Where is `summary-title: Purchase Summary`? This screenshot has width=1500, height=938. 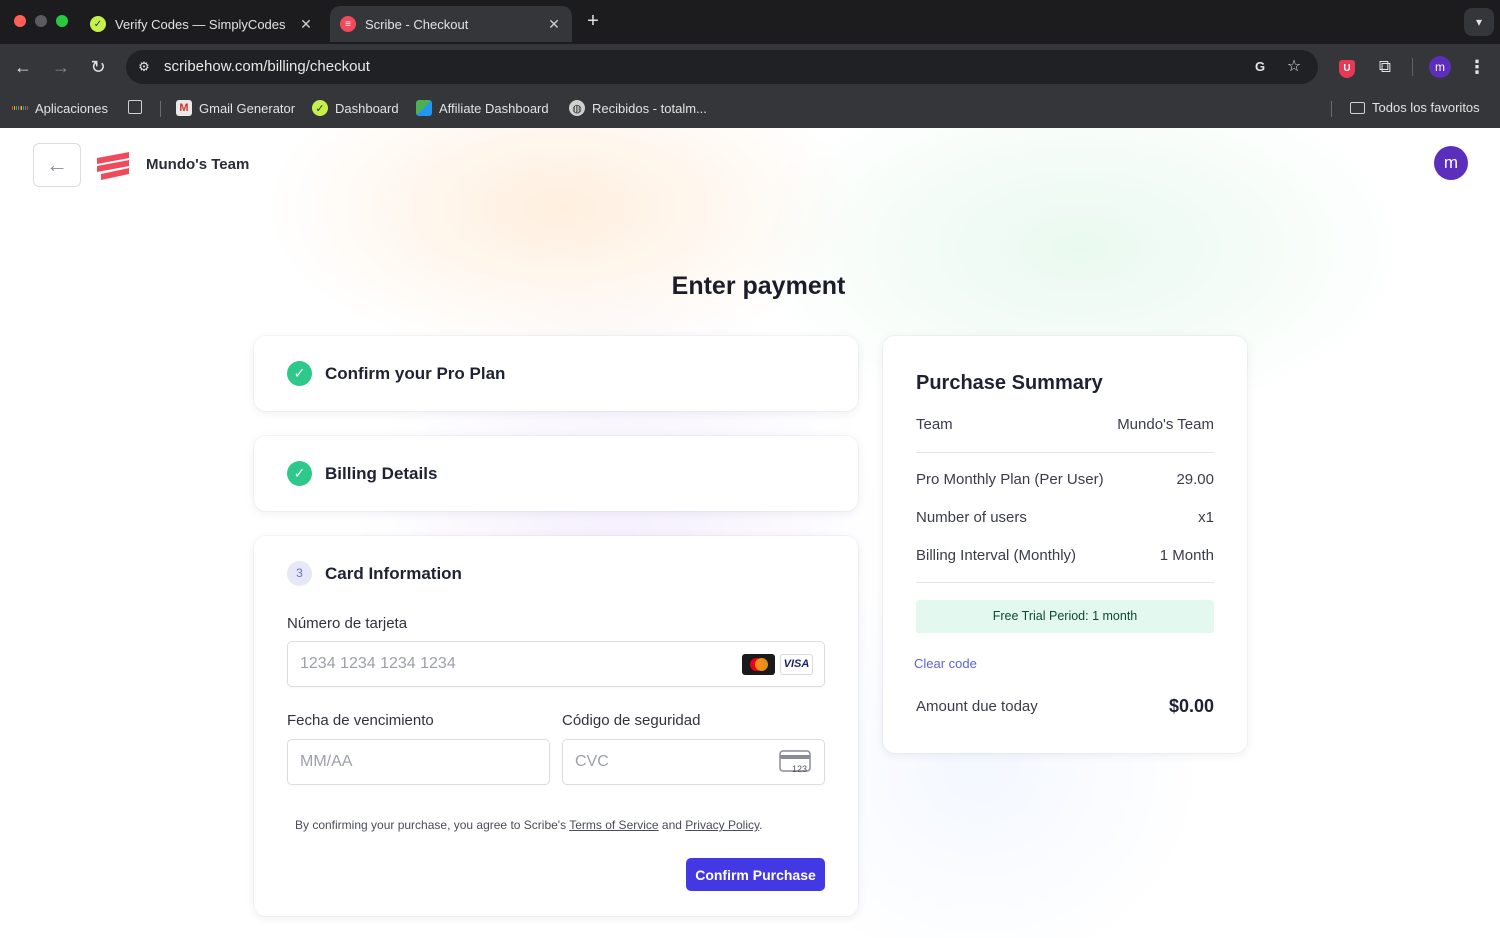
summary-title: Purchase Summary is located at coordinates (1009, 383).